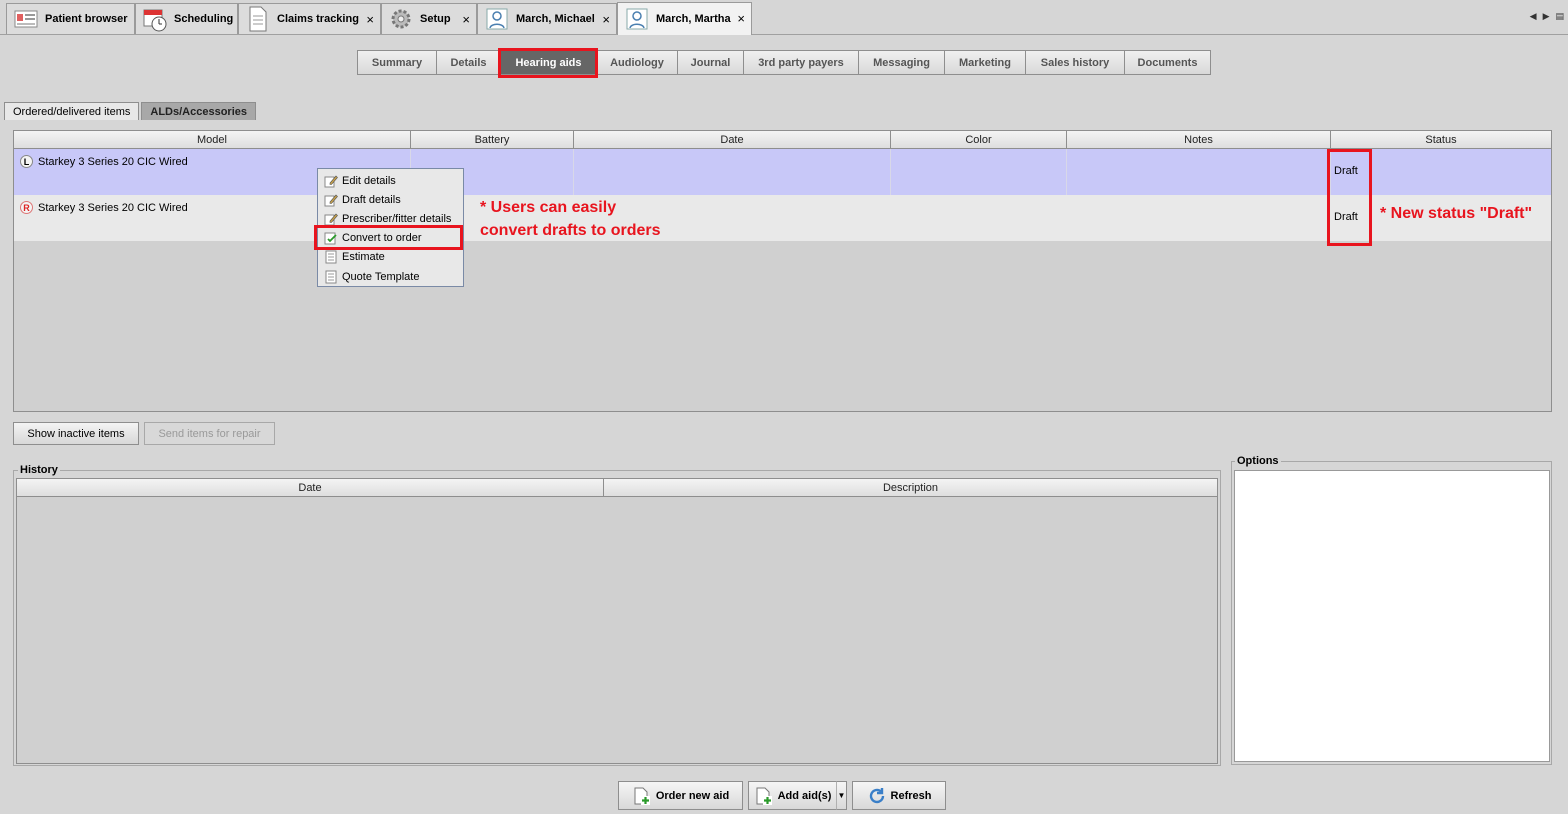  I want to click on menu-item-prescriber-fitter-details: Prescriber/fitter details, so click(390, 218).